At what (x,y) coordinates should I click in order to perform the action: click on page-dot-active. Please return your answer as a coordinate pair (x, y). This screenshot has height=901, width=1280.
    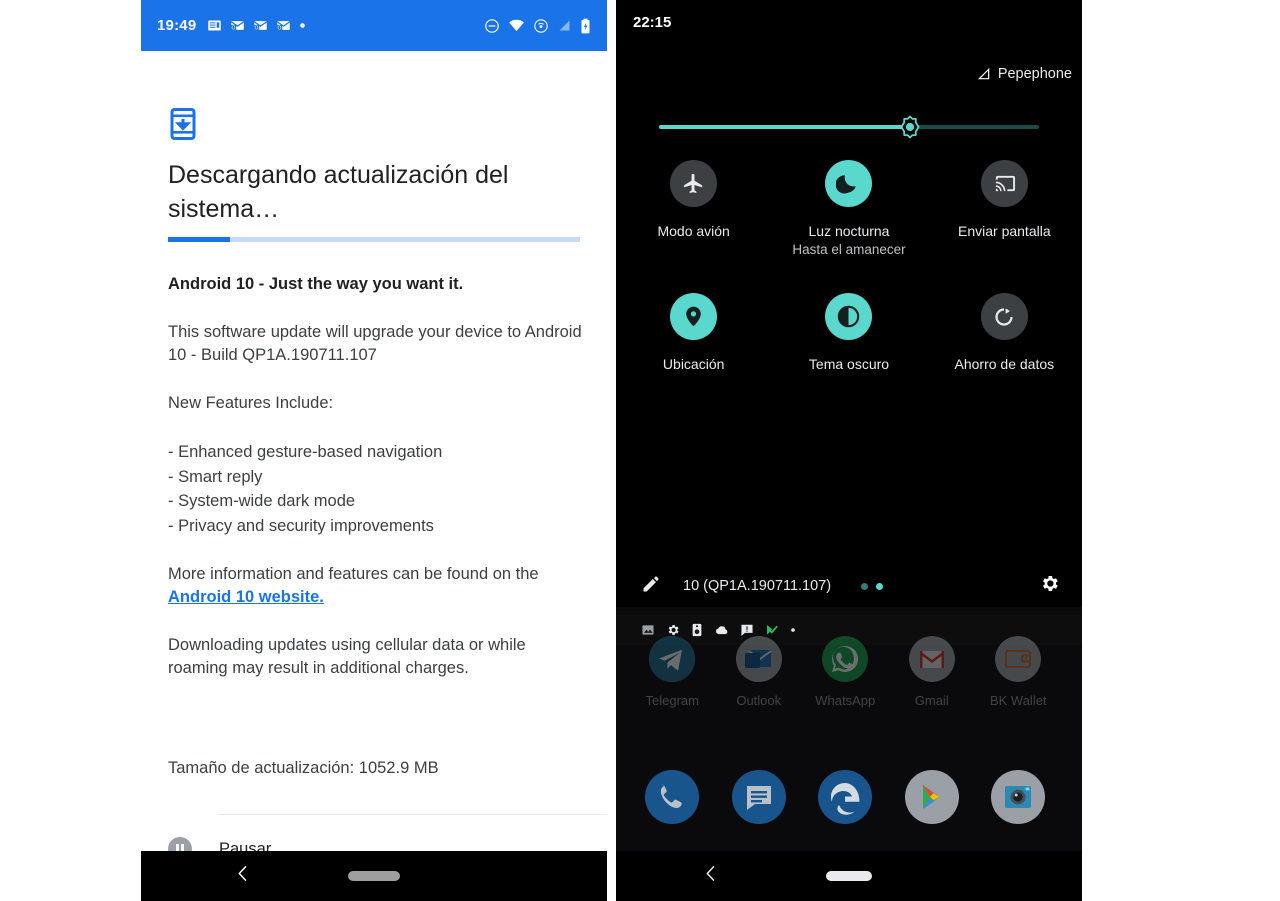
    Looking at the image, I should click on (880, 586).